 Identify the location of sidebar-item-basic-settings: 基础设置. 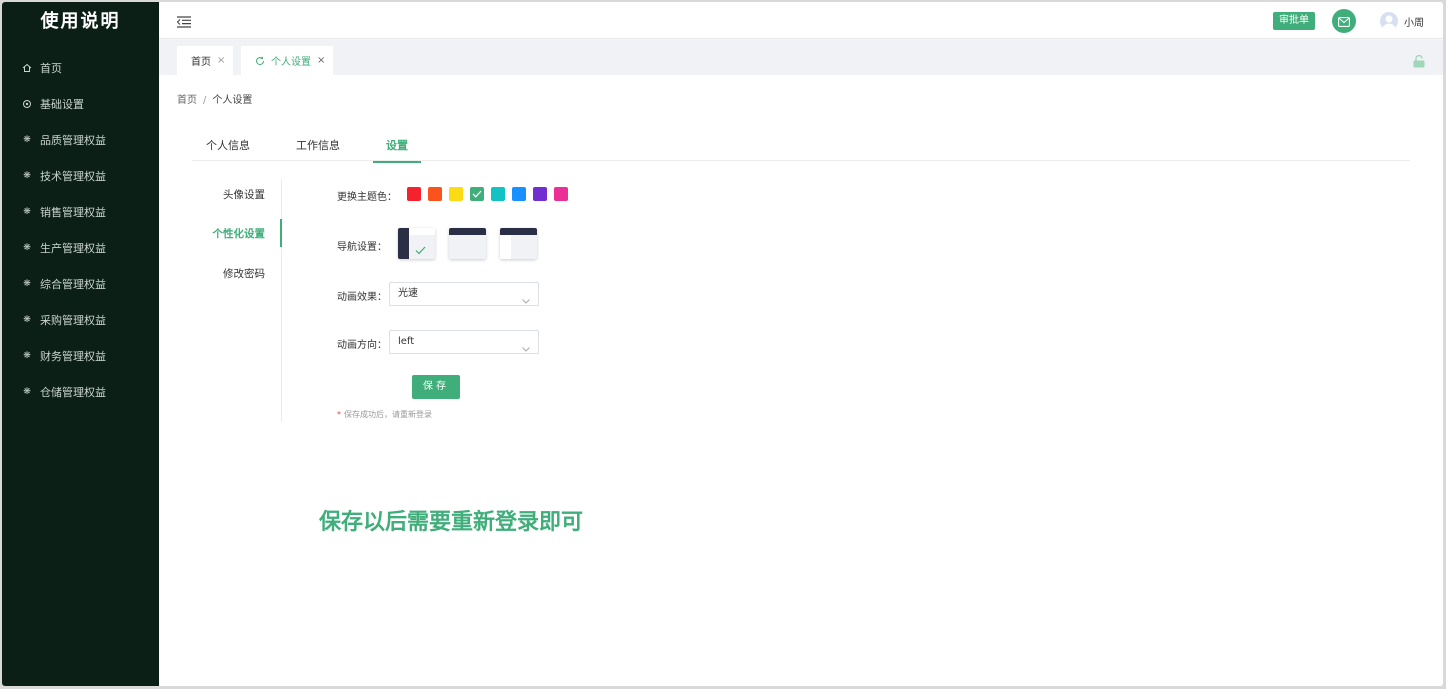
(80, 104).